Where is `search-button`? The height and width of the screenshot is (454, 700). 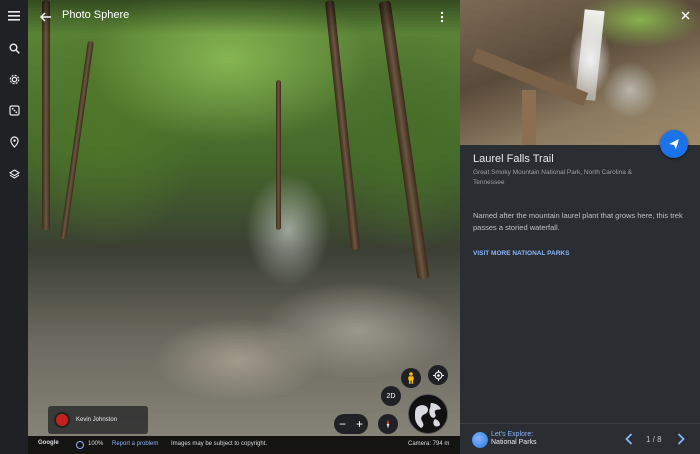 search-button is located at coordinates (14, 48).